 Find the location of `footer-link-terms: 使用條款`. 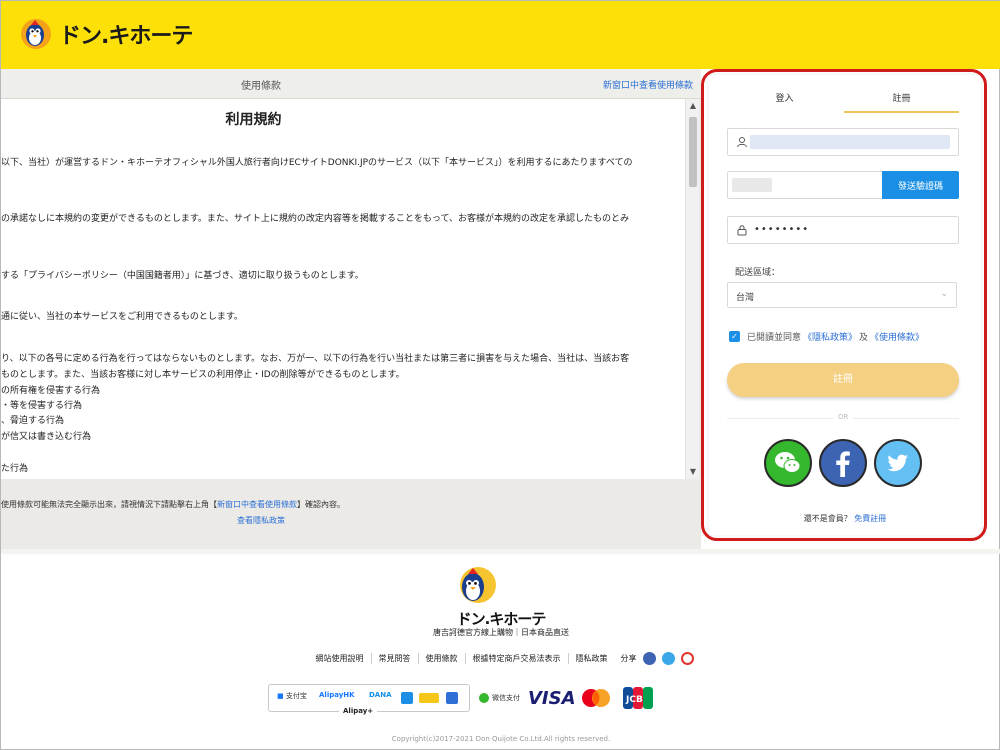

footer-link-terms: 使用條款 is located at coordinates (442, 658).